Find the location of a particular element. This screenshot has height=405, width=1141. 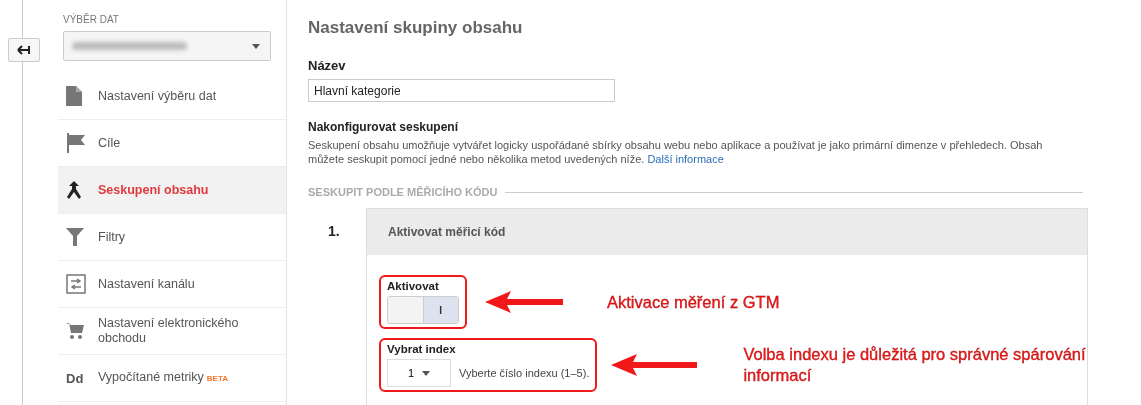

index-dropdown: 1 is located at coordinates (419, 373).